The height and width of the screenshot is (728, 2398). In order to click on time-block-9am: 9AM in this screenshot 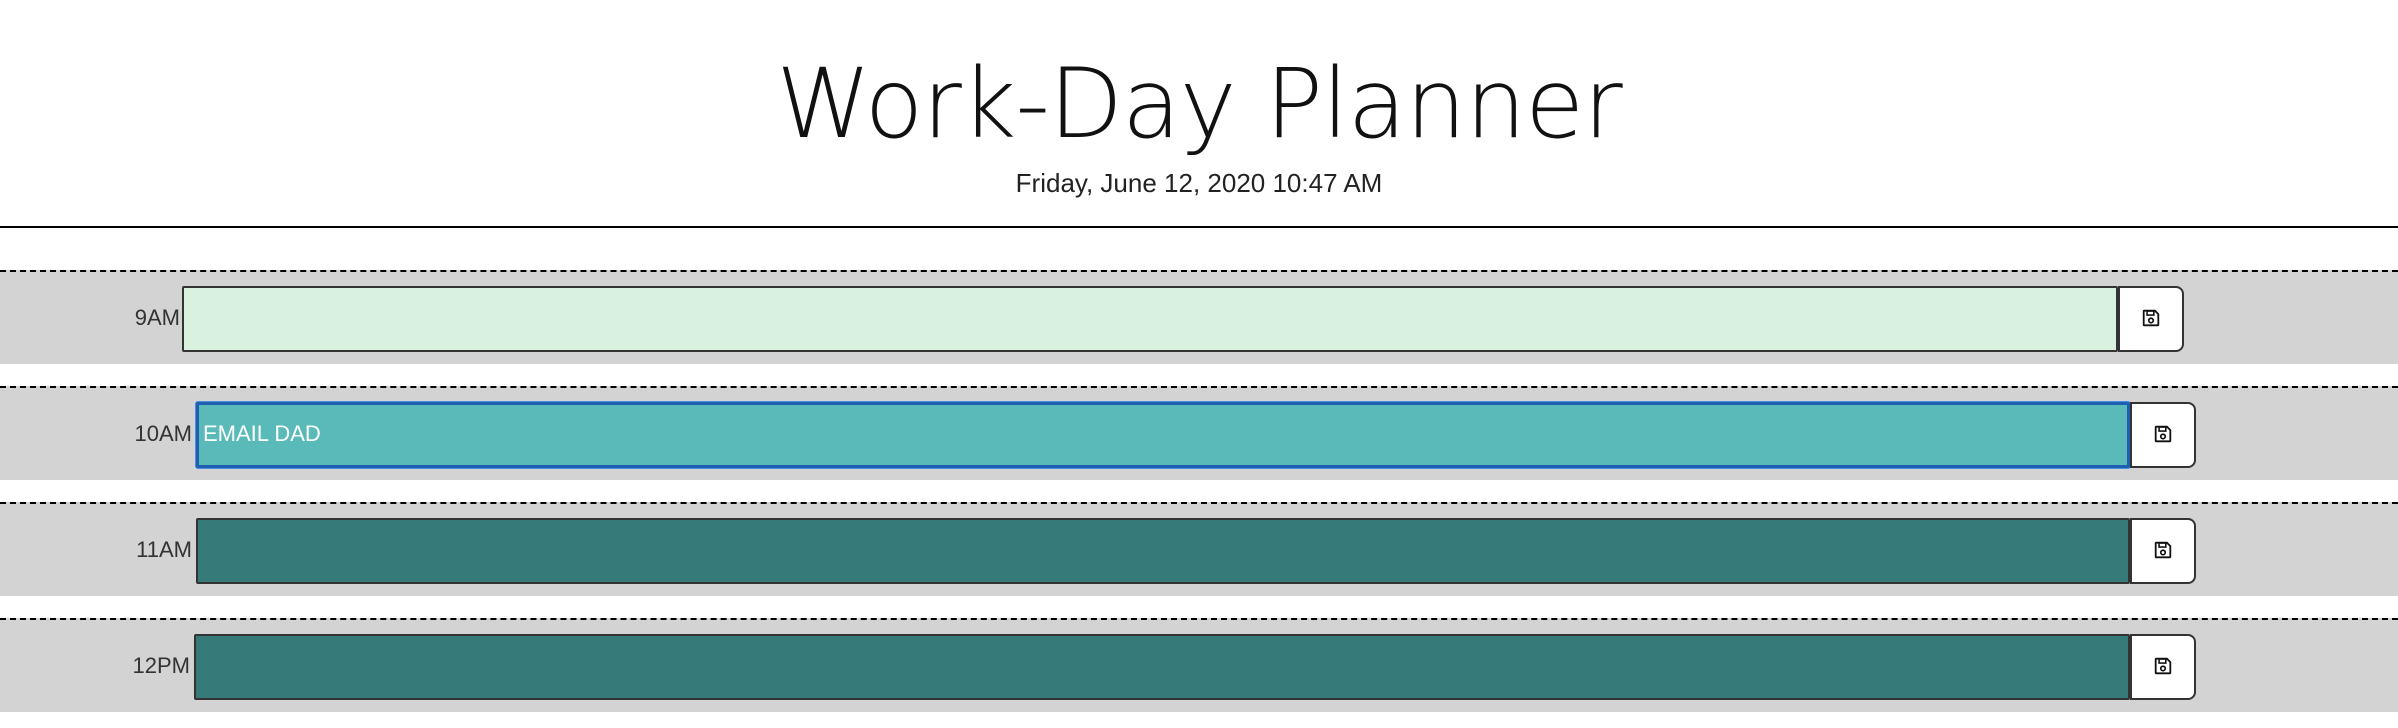, I will do `click(1199, 317)`.